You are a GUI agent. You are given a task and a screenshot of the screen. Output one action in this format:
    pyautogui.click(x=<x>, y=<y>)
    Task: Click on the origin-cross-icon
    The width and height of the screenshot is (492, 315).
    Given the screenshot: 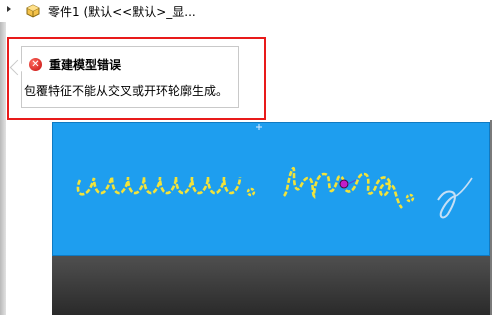 What is the action you would take?
    pyautogui.click(x=259, y=127)
    